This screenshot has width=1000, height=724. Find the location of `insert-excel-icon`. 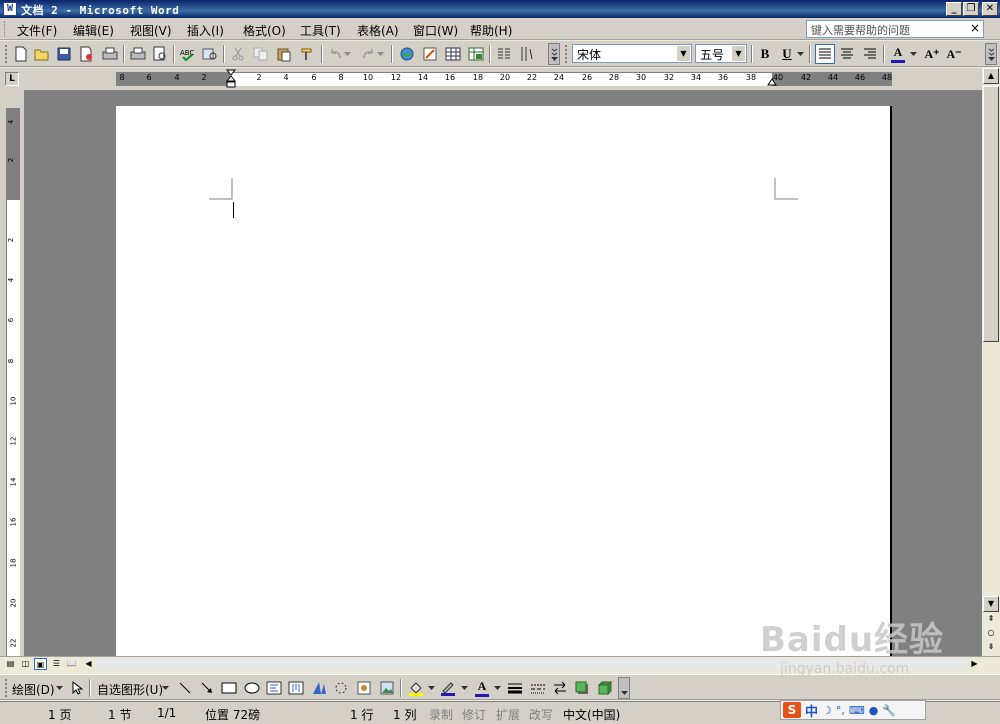

insert-excel-icon is located at coordinates (476, 54).